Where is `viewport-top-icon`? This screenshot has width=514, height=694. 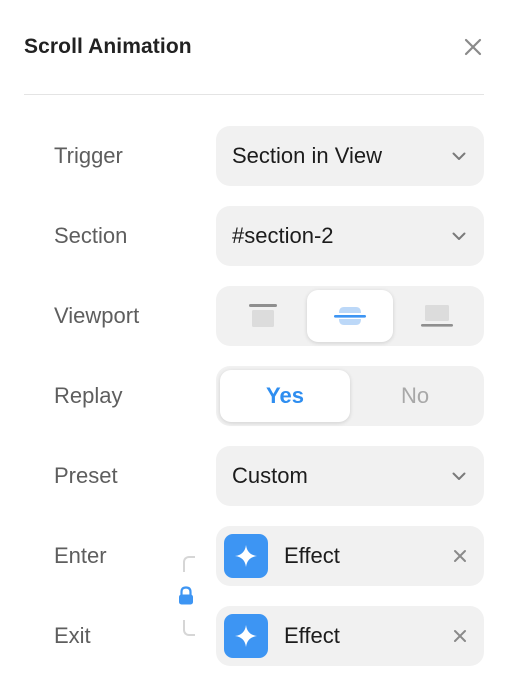
viewport-top-icon is located at coordinates (263, 315).